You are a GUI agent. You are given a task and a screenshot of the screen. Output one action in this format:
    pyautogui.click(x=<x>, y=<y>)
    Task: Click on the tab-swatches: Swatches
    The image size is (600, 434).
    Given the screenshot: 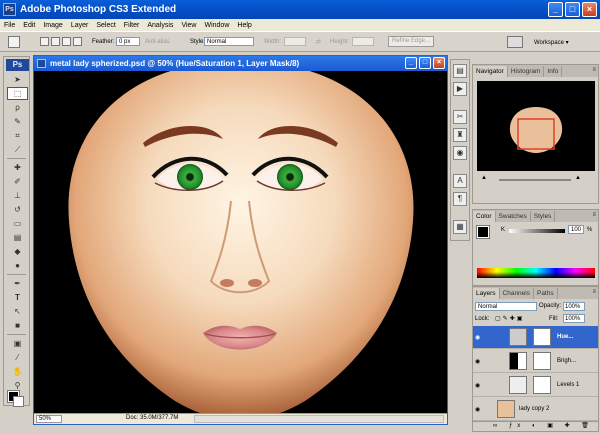 What is the action you would take?
    pyautogui.click(x=513, y=216)
    